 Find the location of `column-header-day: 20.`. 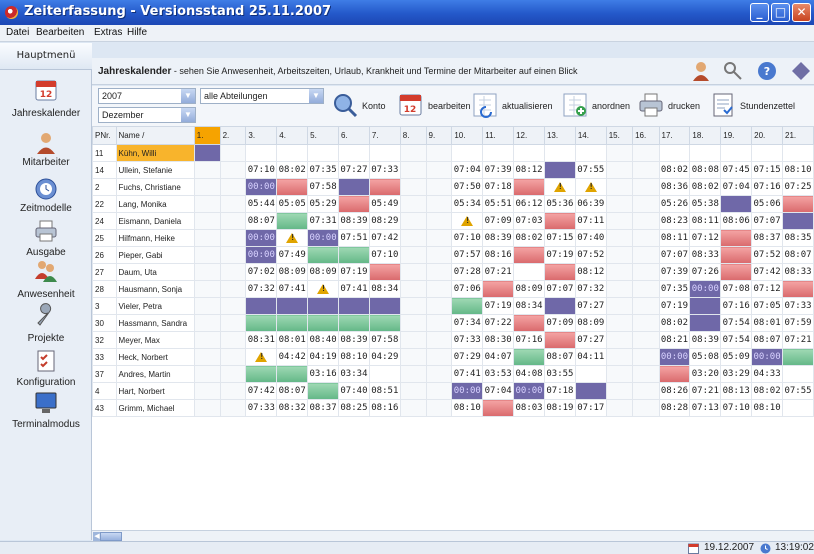

column-header-day: 20. is located at coordinates (767, 135).